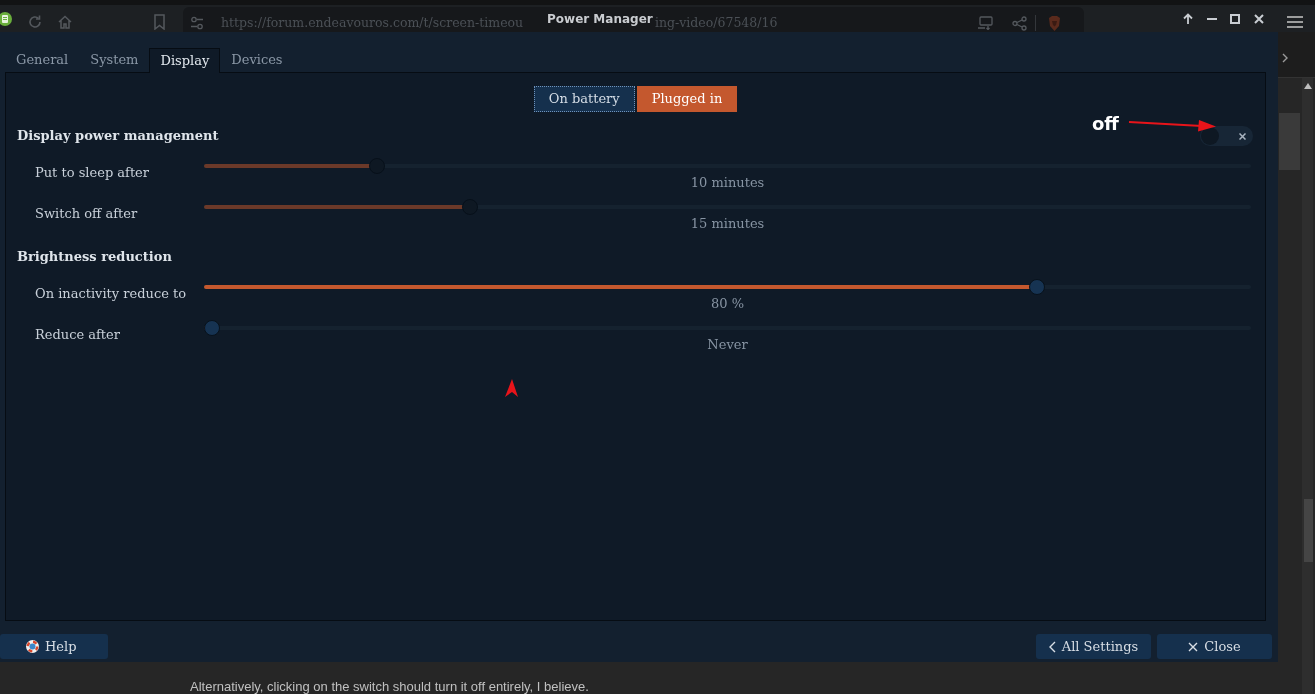 This screenshot has width=1315, height=694. What do you see at coordinates (86, 213) in the screenshot?
I see `setting-label: Switch off after` at bounding box center [86, 213].